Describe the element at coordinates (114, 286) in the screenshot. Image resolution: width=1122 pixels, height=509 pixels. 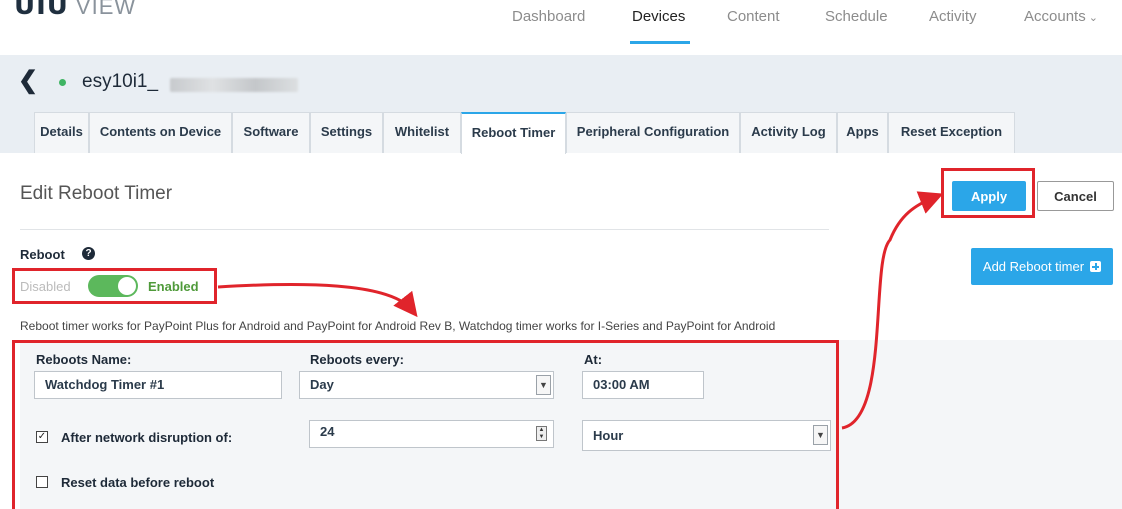
I see `toggle-highlight-box` at that location.